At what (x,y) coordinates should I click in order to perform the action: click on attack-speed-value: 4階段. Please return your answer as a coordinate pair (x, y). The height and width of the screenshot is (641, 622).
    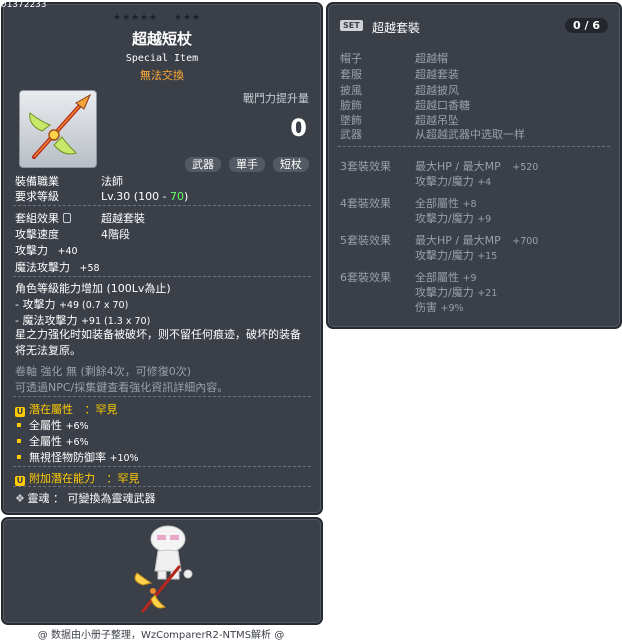
    Looking at the image, I should click on (115, 234).